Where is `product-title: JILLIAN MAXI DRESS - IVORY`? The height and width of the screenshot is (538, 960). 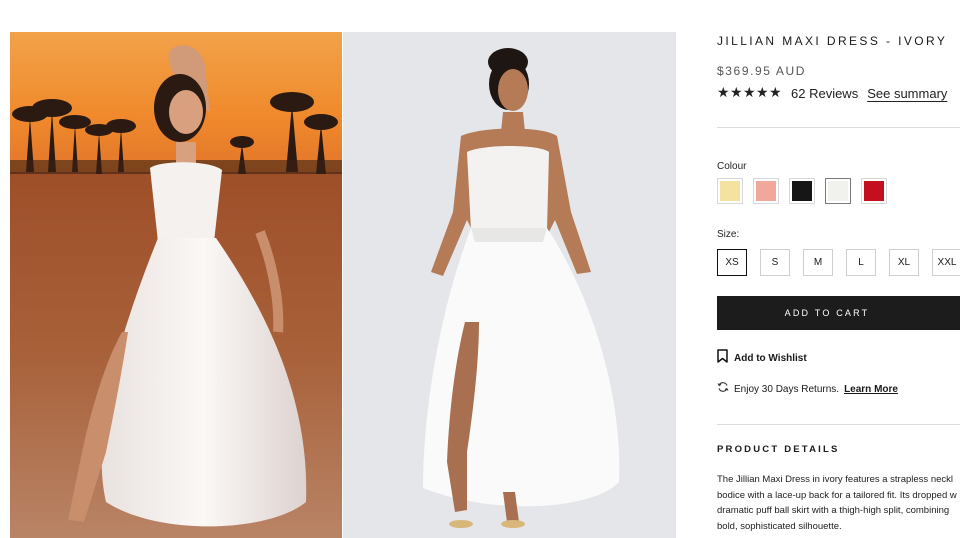
product-title: JILLIAN MAXI DRESS - IVORY is located at coordinates (832, 41).